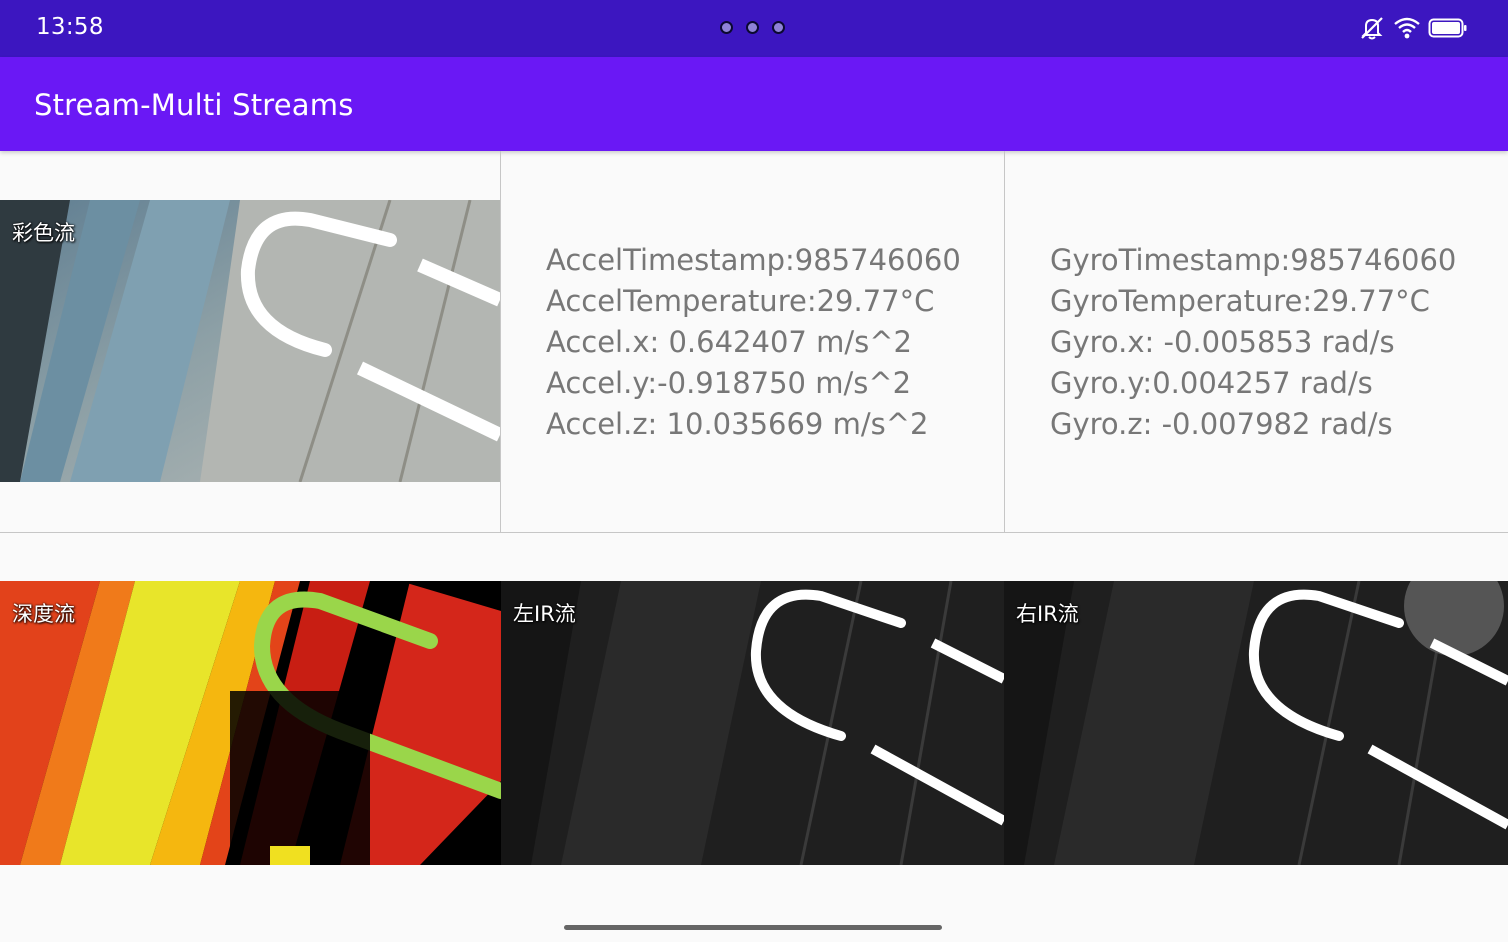  I want to click on right-ir-stream-label: 右IR流, so click(1047, 614).